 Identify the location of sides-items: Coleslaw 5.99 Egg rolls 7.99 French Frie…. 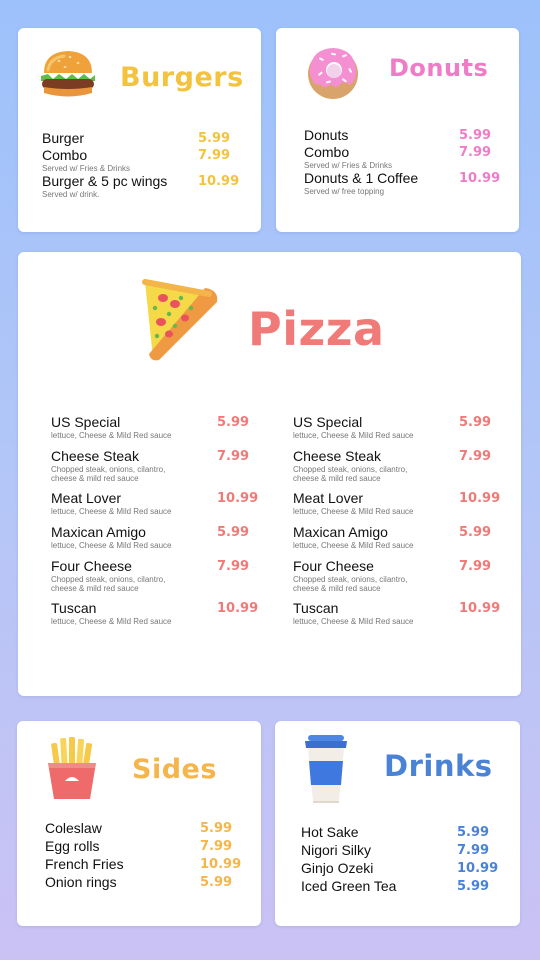
(145, 856).